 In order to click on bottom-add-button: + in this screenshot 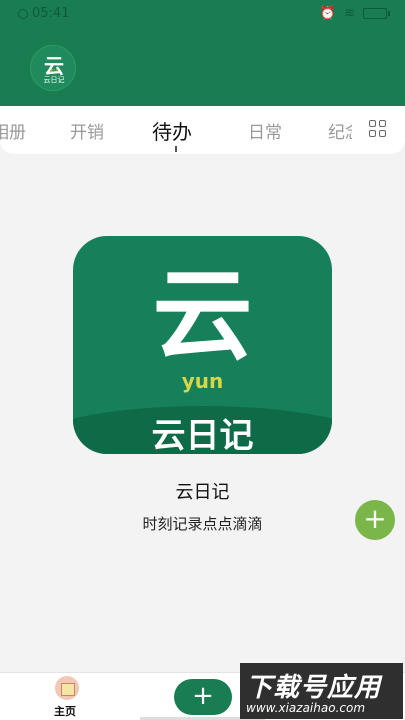, I will do `click(203, 697)`.